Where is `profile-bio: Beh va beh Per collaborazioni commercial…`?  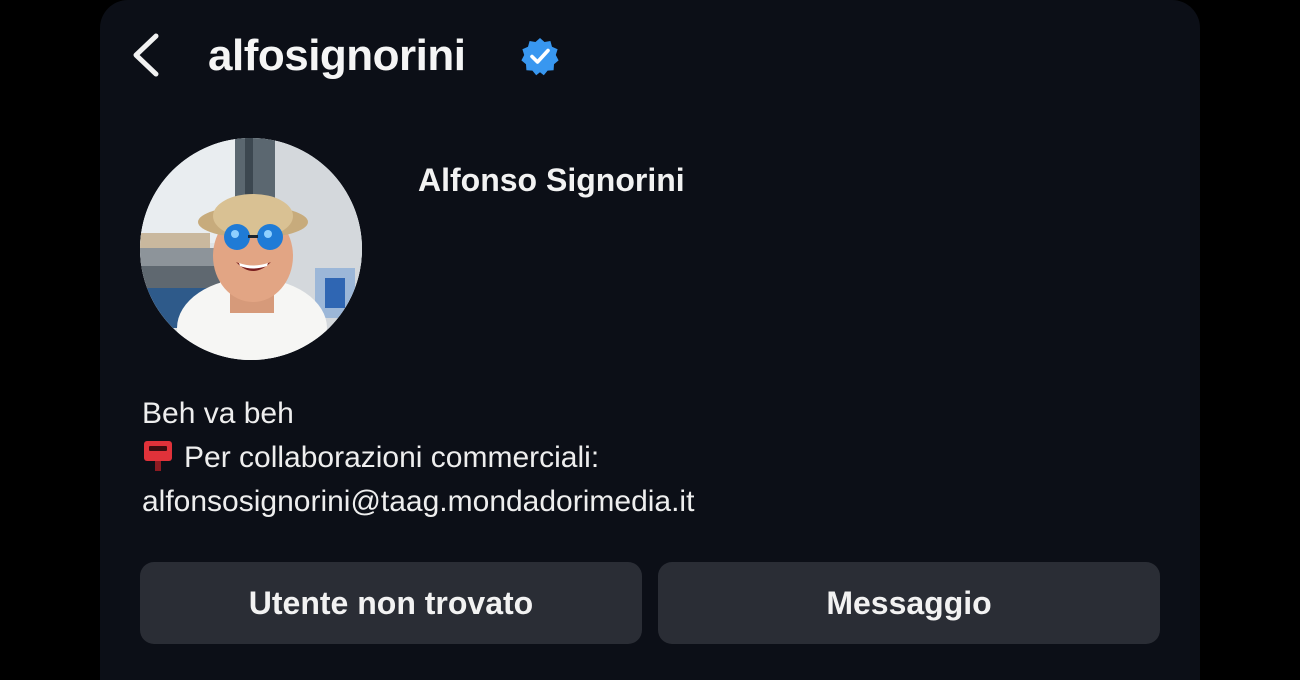
profile-bio: Beh va beh Per collaborazioni commercial… is located at coordinates (418, 458).